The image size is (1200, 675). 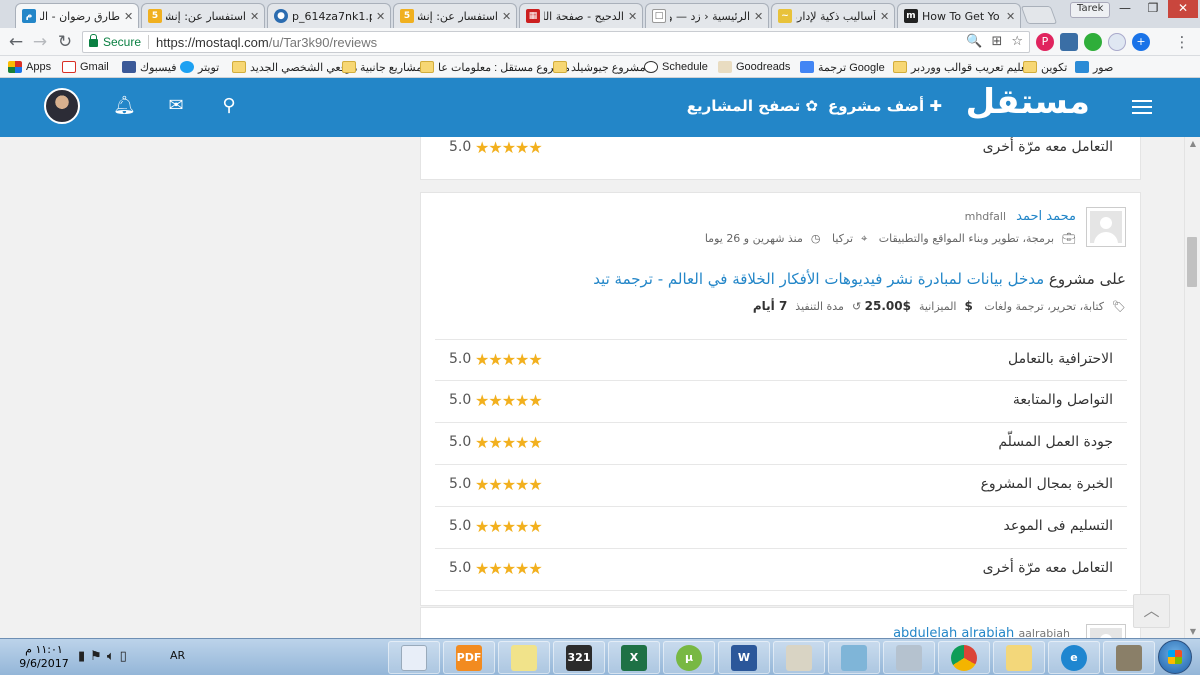 What do you see at coordinates (1119, 306) in the screenshot?
I see `tags-icon: 🏷︎` at bounding box center [1119, 306].